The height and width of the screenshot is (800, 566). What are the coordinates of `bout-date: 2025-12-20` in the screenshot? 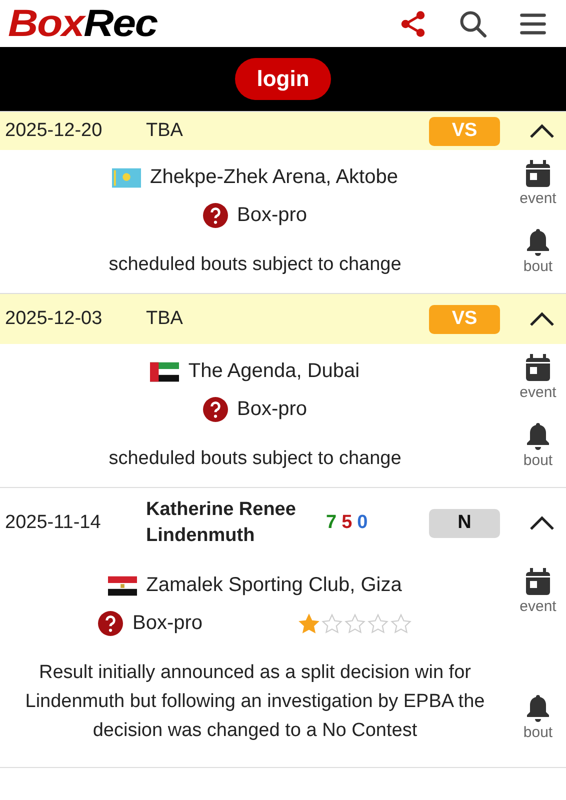 It's located at (54, 131).